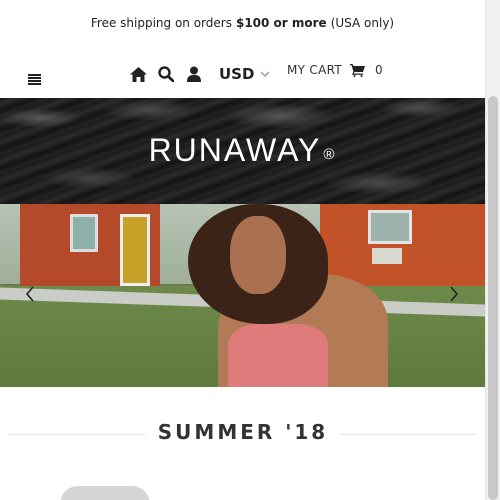  What do you see at coordinates (493, 298) in the screenshot?
I see `scrollbar-thumb` at bounding box center [493, 298].